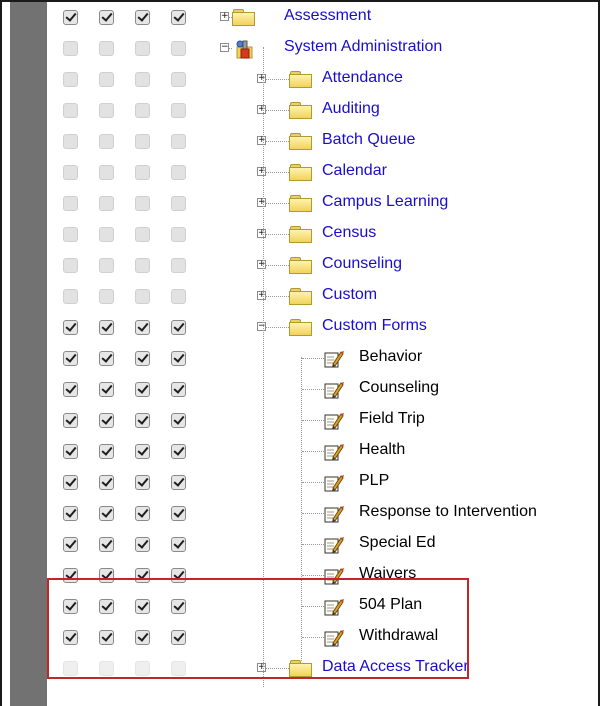  I want to click on tree-item-label: PLP, so click(374, 481).